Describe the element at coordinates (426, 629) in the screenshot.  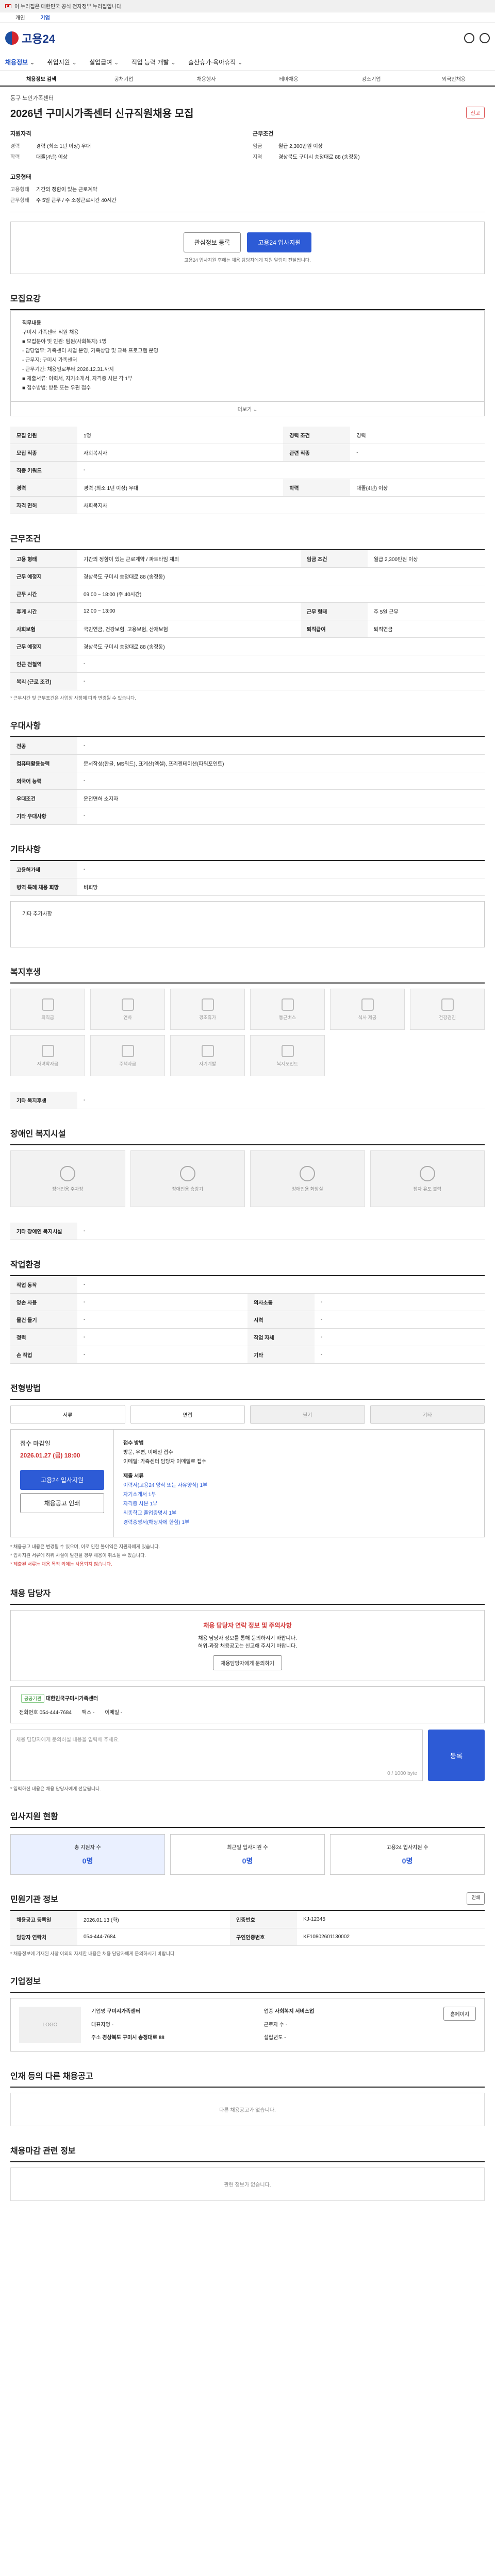
I see `row-value: 퇴직연금` at that location.